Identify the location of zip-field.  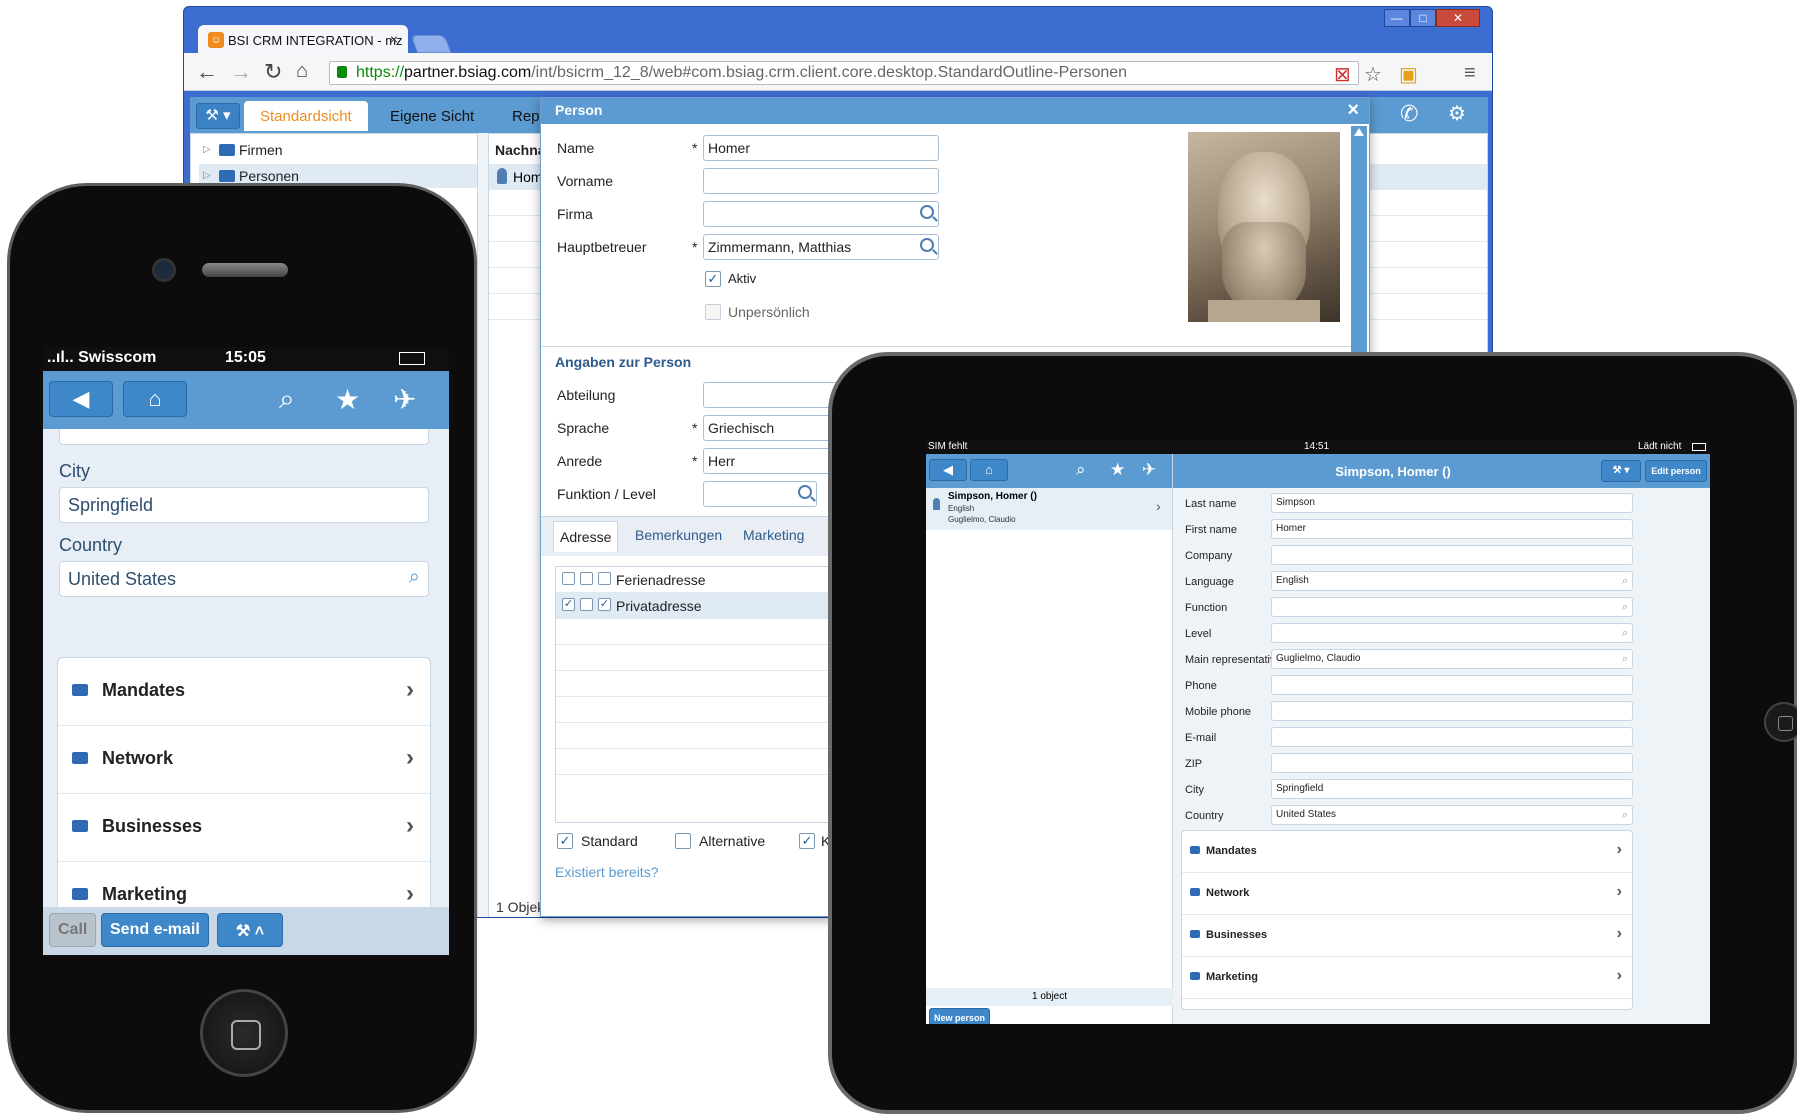
(1452, 763).